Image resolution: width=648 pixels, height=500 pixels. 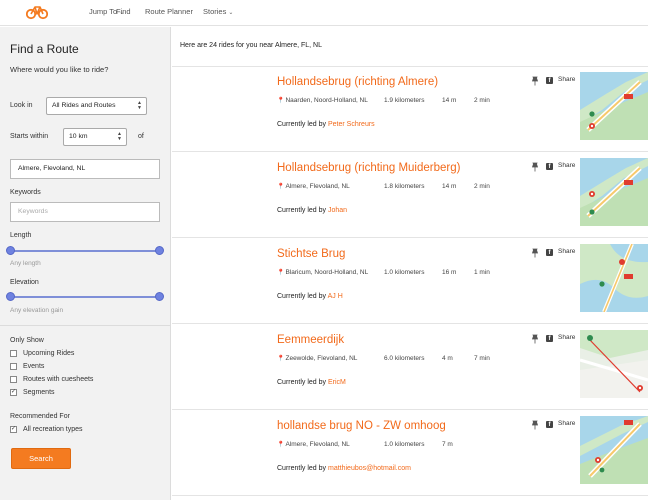 I want to click on sidebar-title: Find a Route, so click(x=44, y=49).